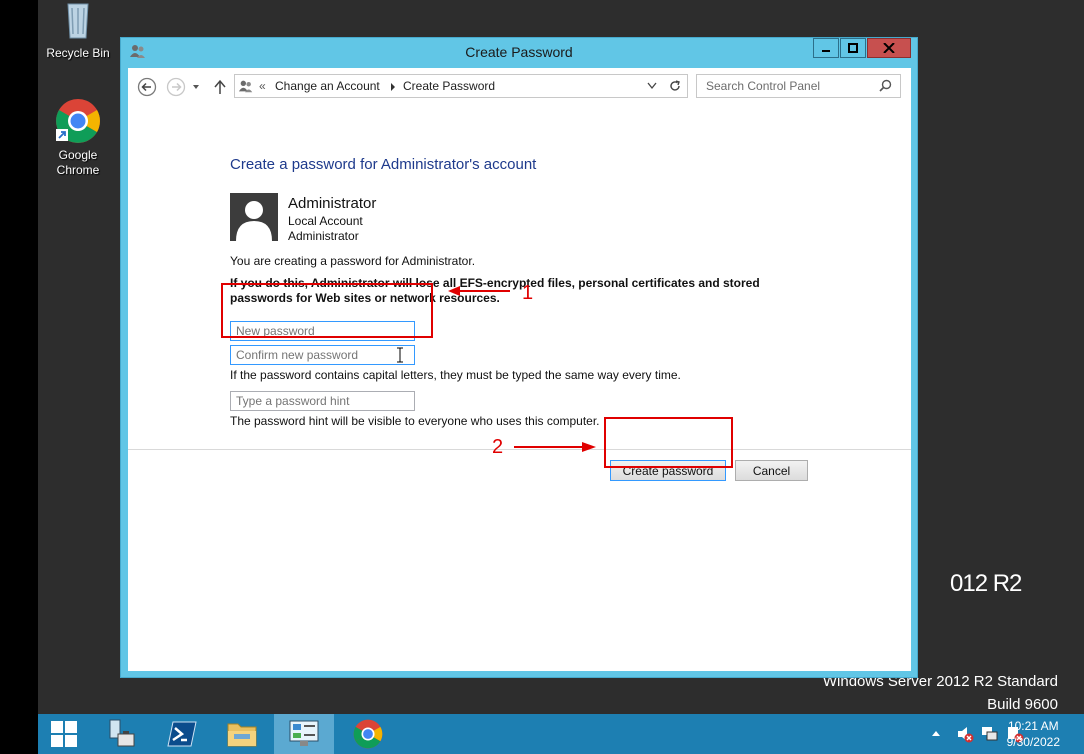  Describe the element at coordinates (322, 401) in the screenshot. I see `password-hint-input` at that location.